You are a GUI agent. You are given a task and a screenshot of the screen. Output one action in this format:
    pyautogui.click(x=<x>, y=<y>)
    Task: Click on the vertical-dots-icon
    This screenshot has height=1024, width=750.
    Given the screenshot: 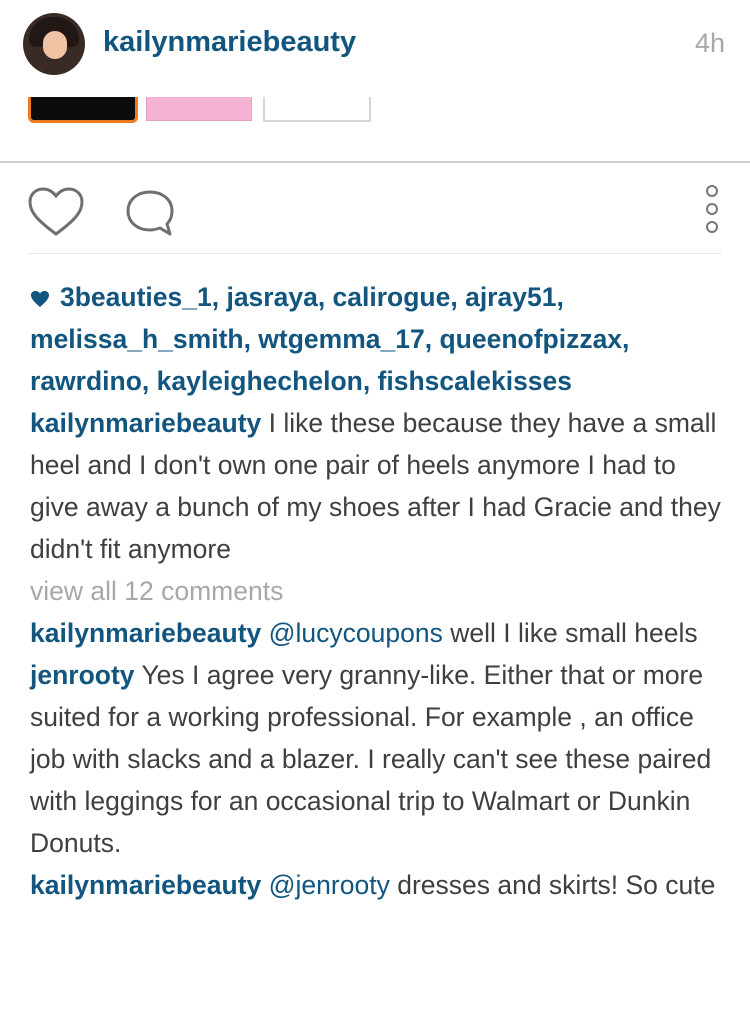 What is the action you would take?
    pyautogui.click(x=712, y=209)
    